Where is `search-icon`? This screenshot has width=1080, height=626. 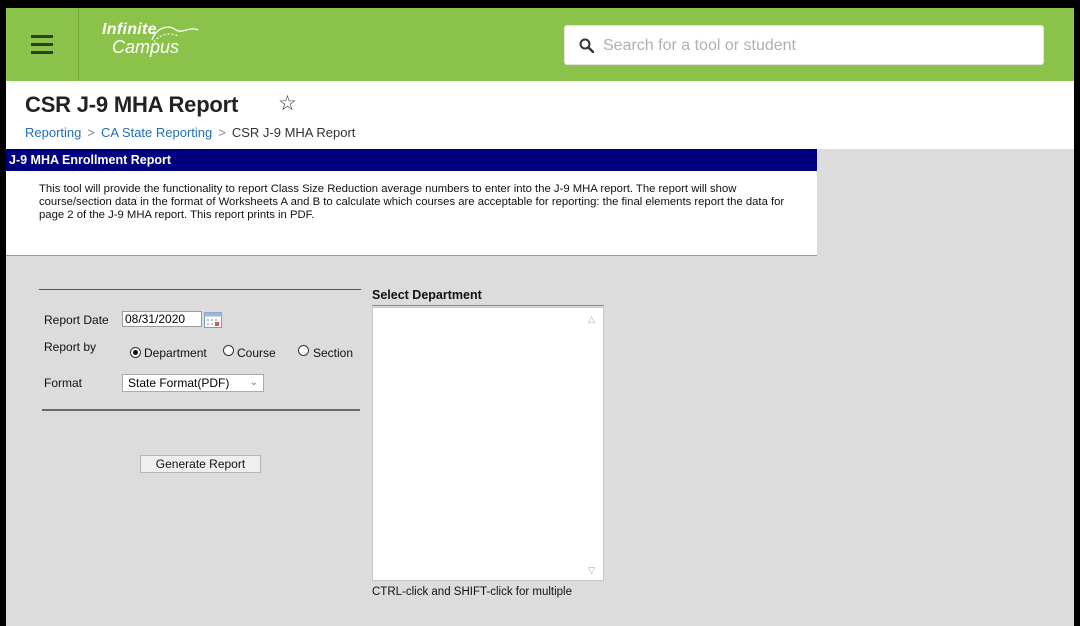
search-icon is located at coordinates (586, 45).